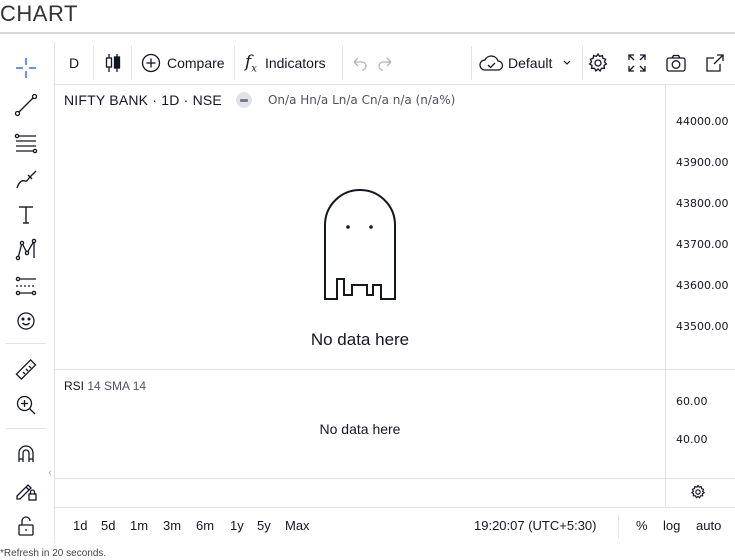 The image size is (735, 560). Describe the element at coordinates (26, 370) in the screenshot. I see `ruler-icon` at that location.